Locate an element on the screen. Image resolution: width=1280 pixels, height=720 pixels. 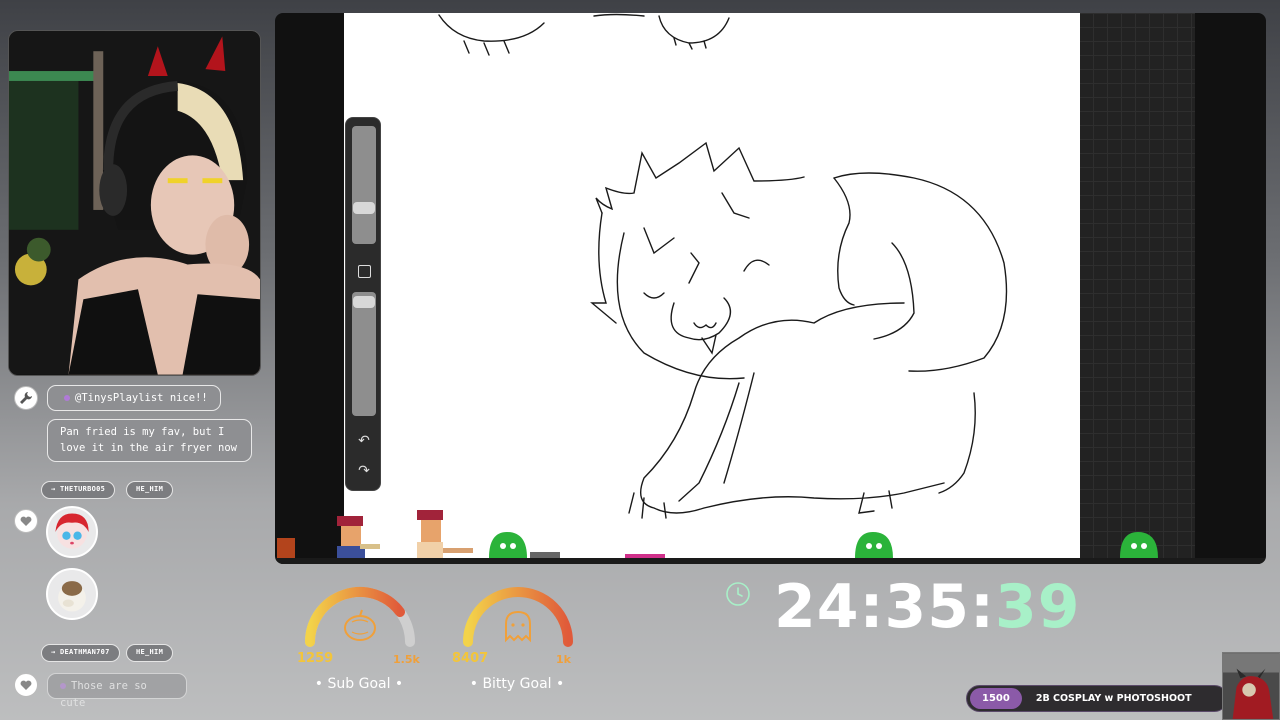
bitty-goal-gauge is located at coordinates (518, 617).